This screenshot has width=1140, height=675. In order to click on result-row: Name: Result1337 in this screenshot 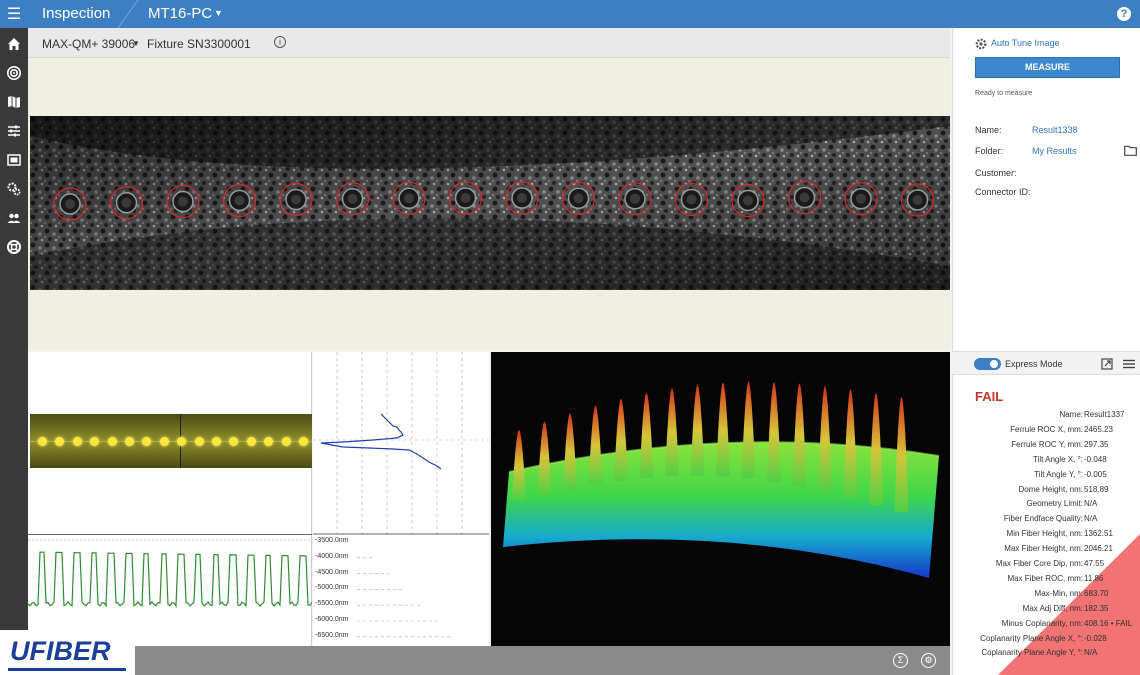, I will do `click(1046, 417)`.